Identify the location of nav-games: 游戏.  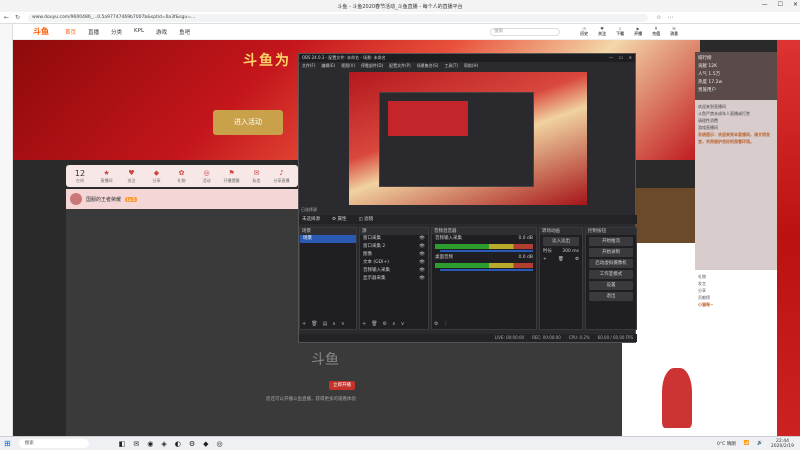
(161, 32).